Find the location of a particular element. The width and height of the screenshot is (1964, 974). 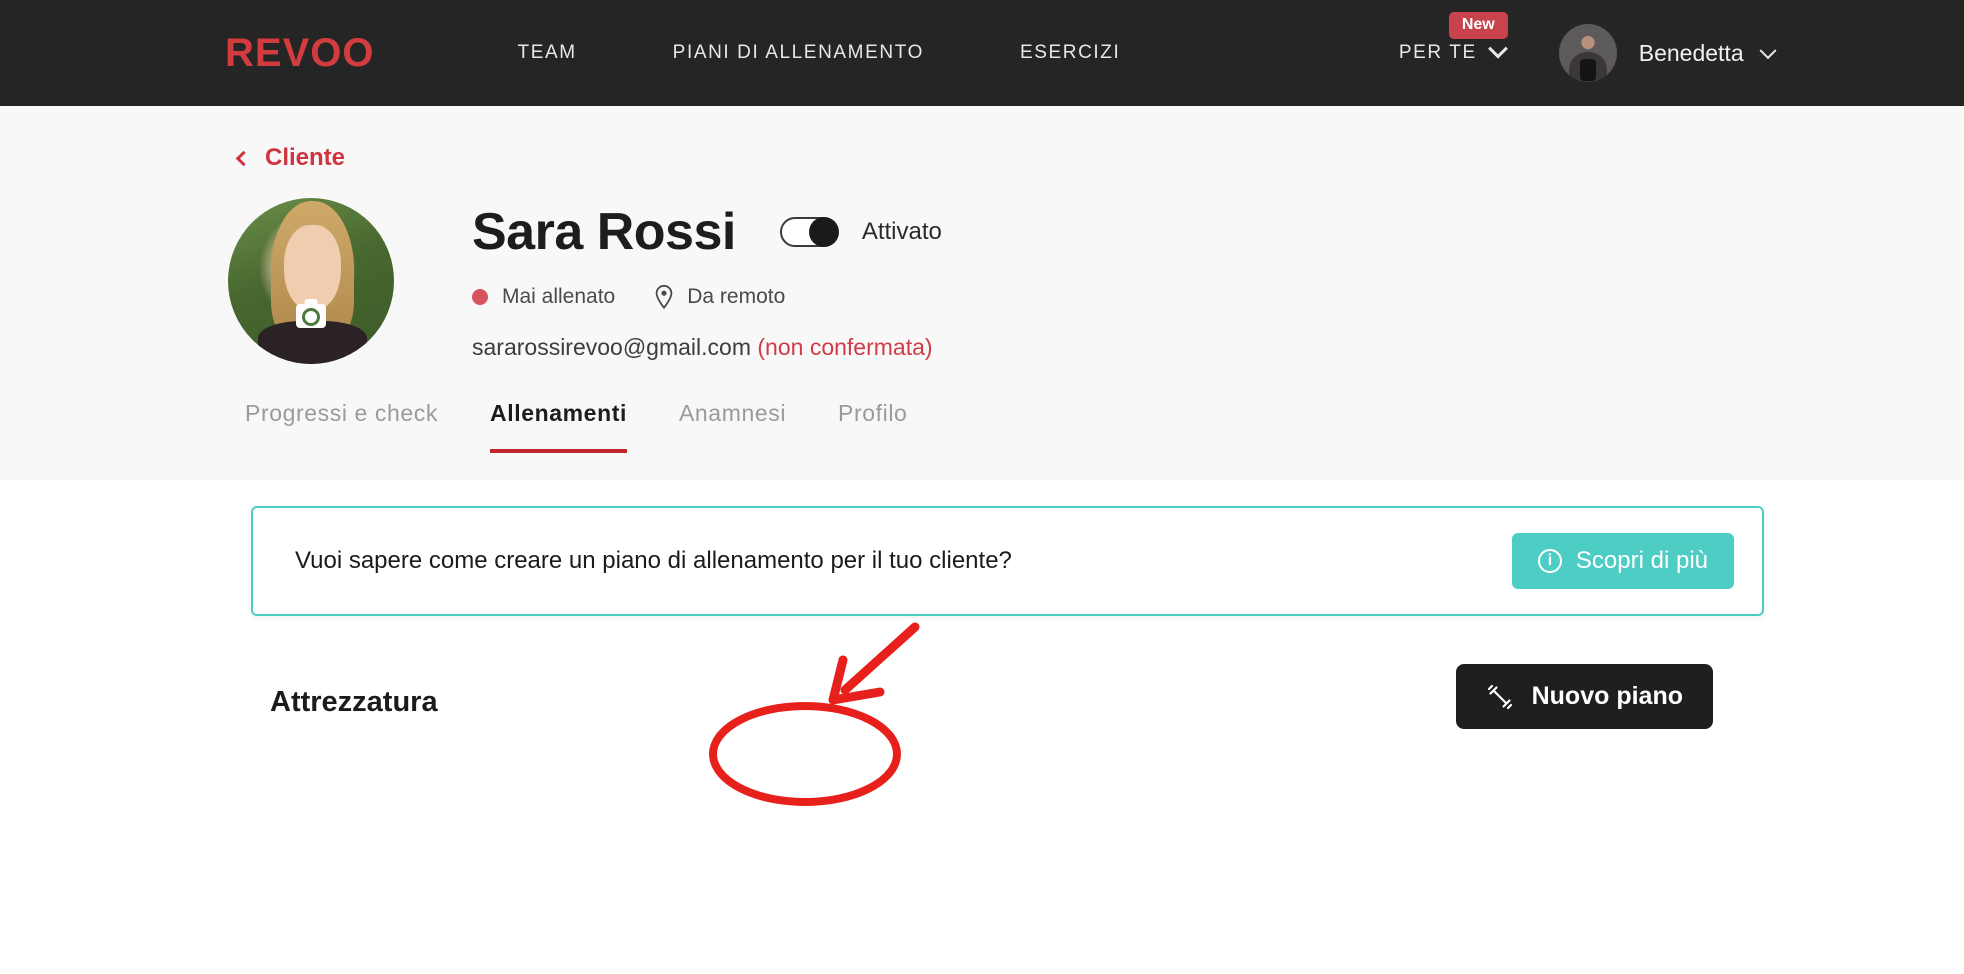

client-email: sararossirevoo@gmail.com is located at coordinates (611, 347).